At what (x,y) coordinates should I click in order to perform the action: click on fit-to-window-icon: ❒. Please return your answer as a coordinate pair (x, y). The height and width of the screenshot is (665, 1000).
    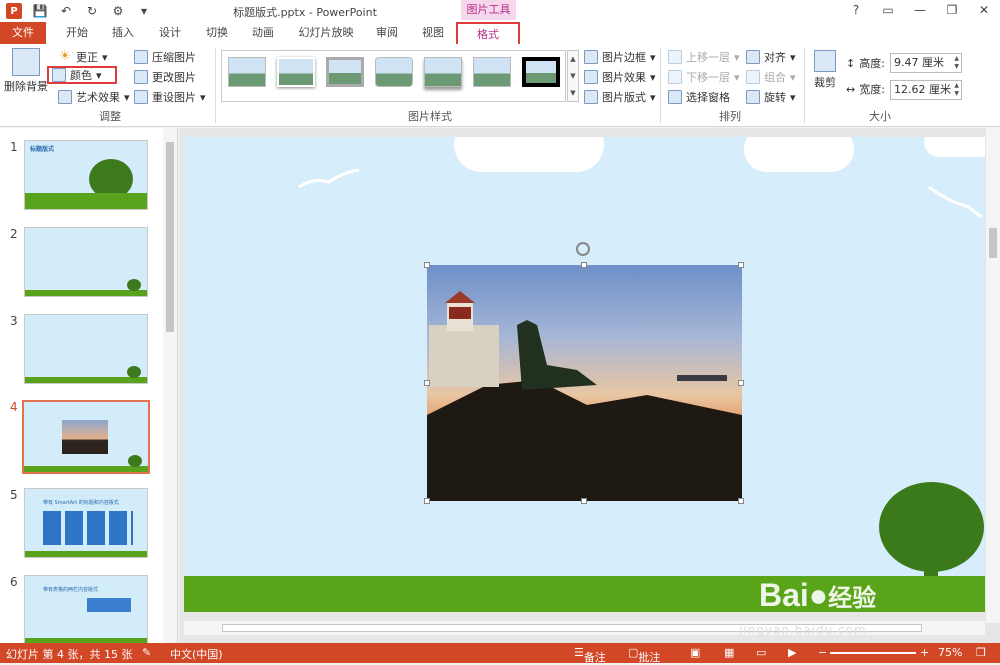
    Looking at the image, I should click on (981, 652).